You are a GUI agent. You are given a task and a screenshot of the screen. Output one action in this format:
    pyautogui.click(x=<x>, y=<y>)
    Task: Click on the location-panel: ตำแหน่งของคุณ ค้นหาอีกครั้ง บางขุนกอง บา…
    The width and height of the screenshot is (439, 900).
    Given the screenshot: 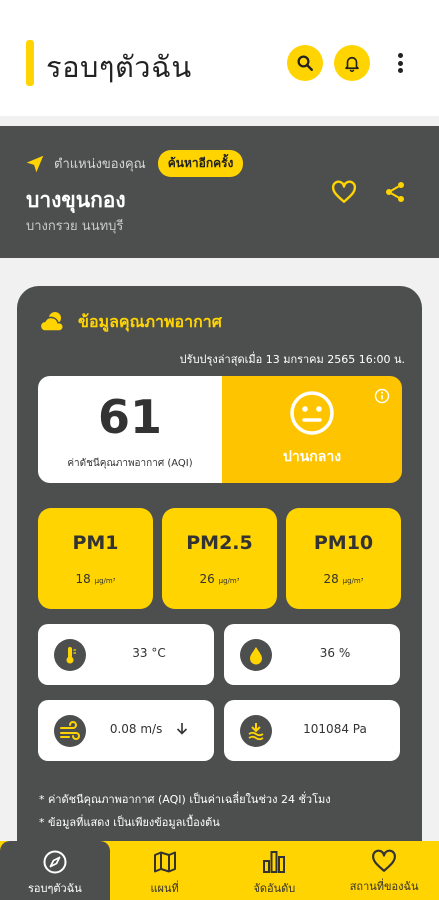 What is the action you would take?
    pyautogui.click(x=219, y=192)
    